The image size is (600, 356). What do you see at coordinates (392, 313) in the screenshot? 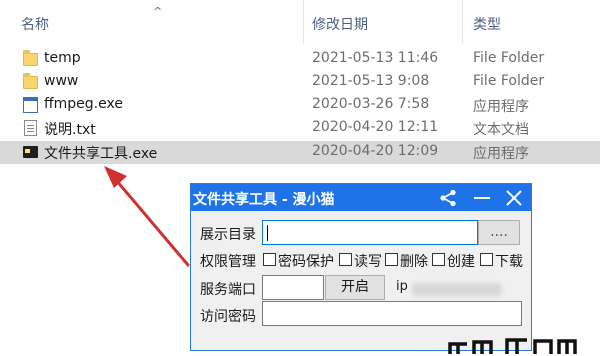
I see `password-input` at bounding box center [392, 313].